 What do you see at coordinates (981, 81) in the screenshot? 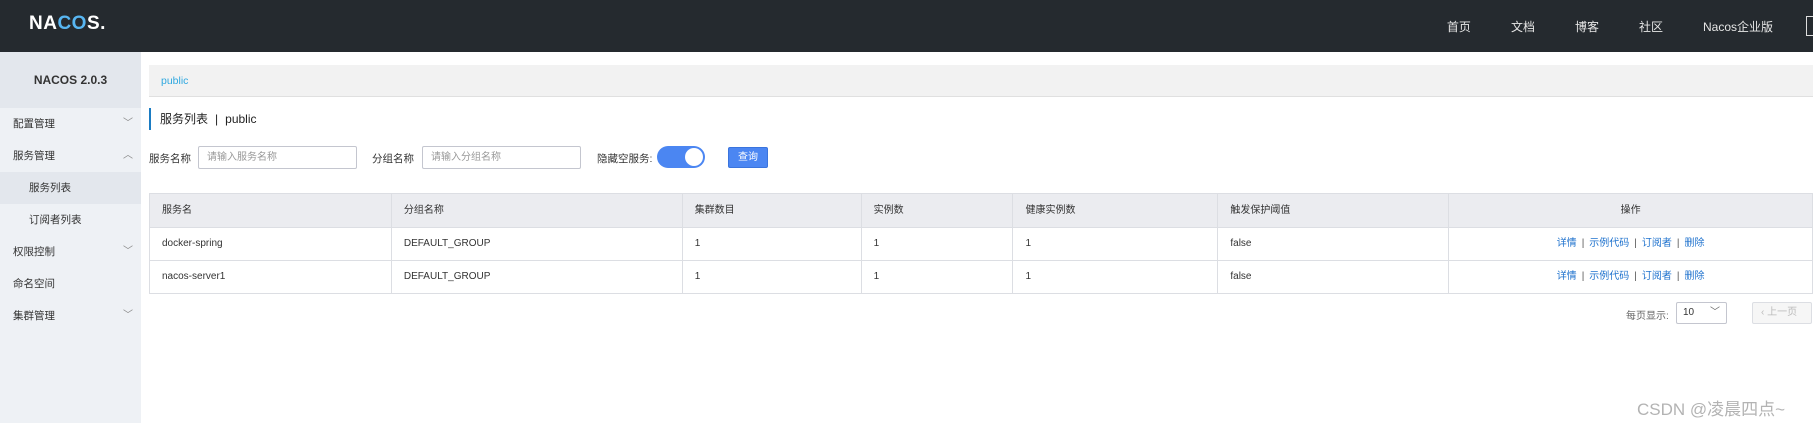
I see `namespace-bar: public` at bounding box center [981, 81].